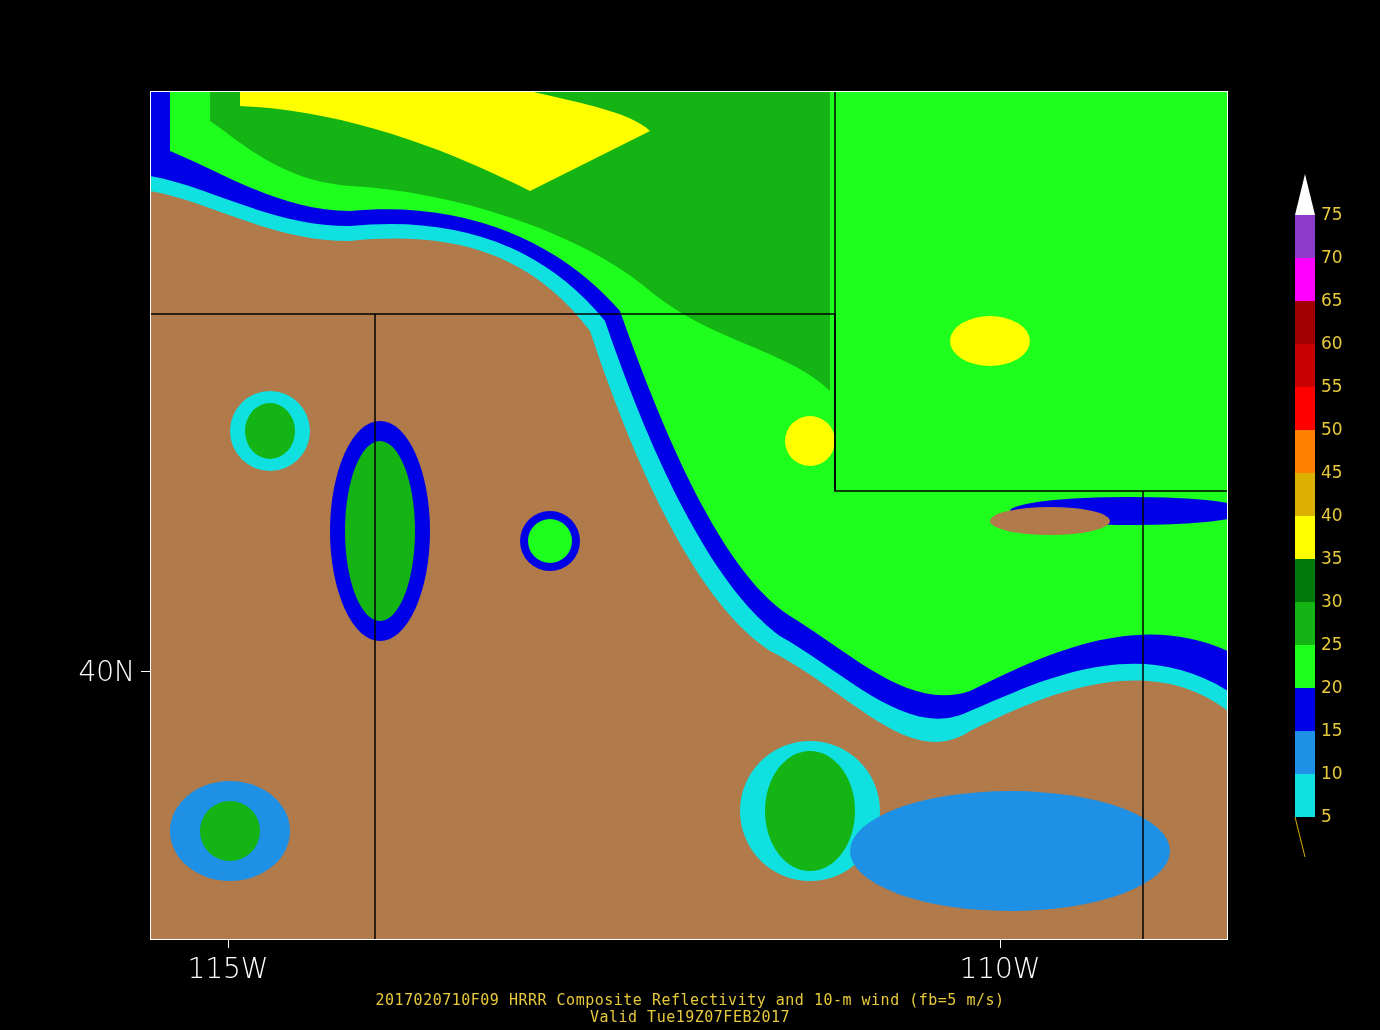 The height and width of the screenshot is (1030, 1380). What do you see at coordinates (1332, 644) in the screenshot?
I see `scale-label: 25` at bounding box center [1332, 644].